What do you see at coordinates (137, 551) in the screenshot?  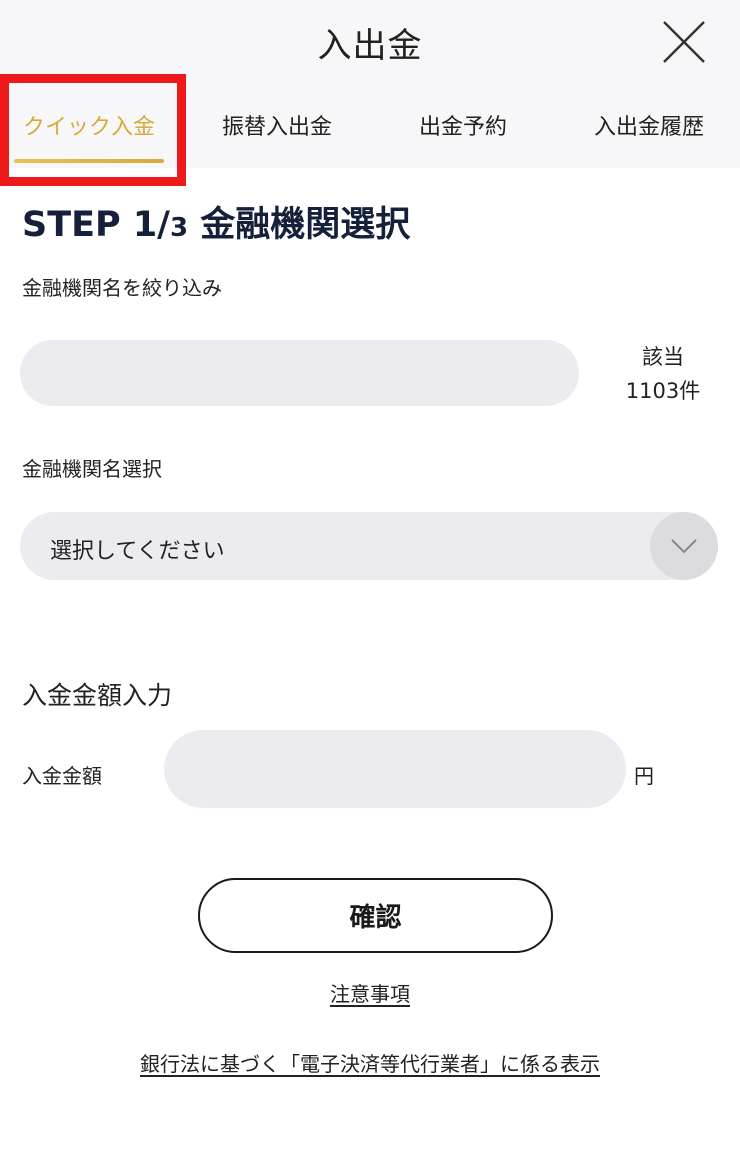 I see `bank-select-value: 選択してください` at bounding box center [137, 551].